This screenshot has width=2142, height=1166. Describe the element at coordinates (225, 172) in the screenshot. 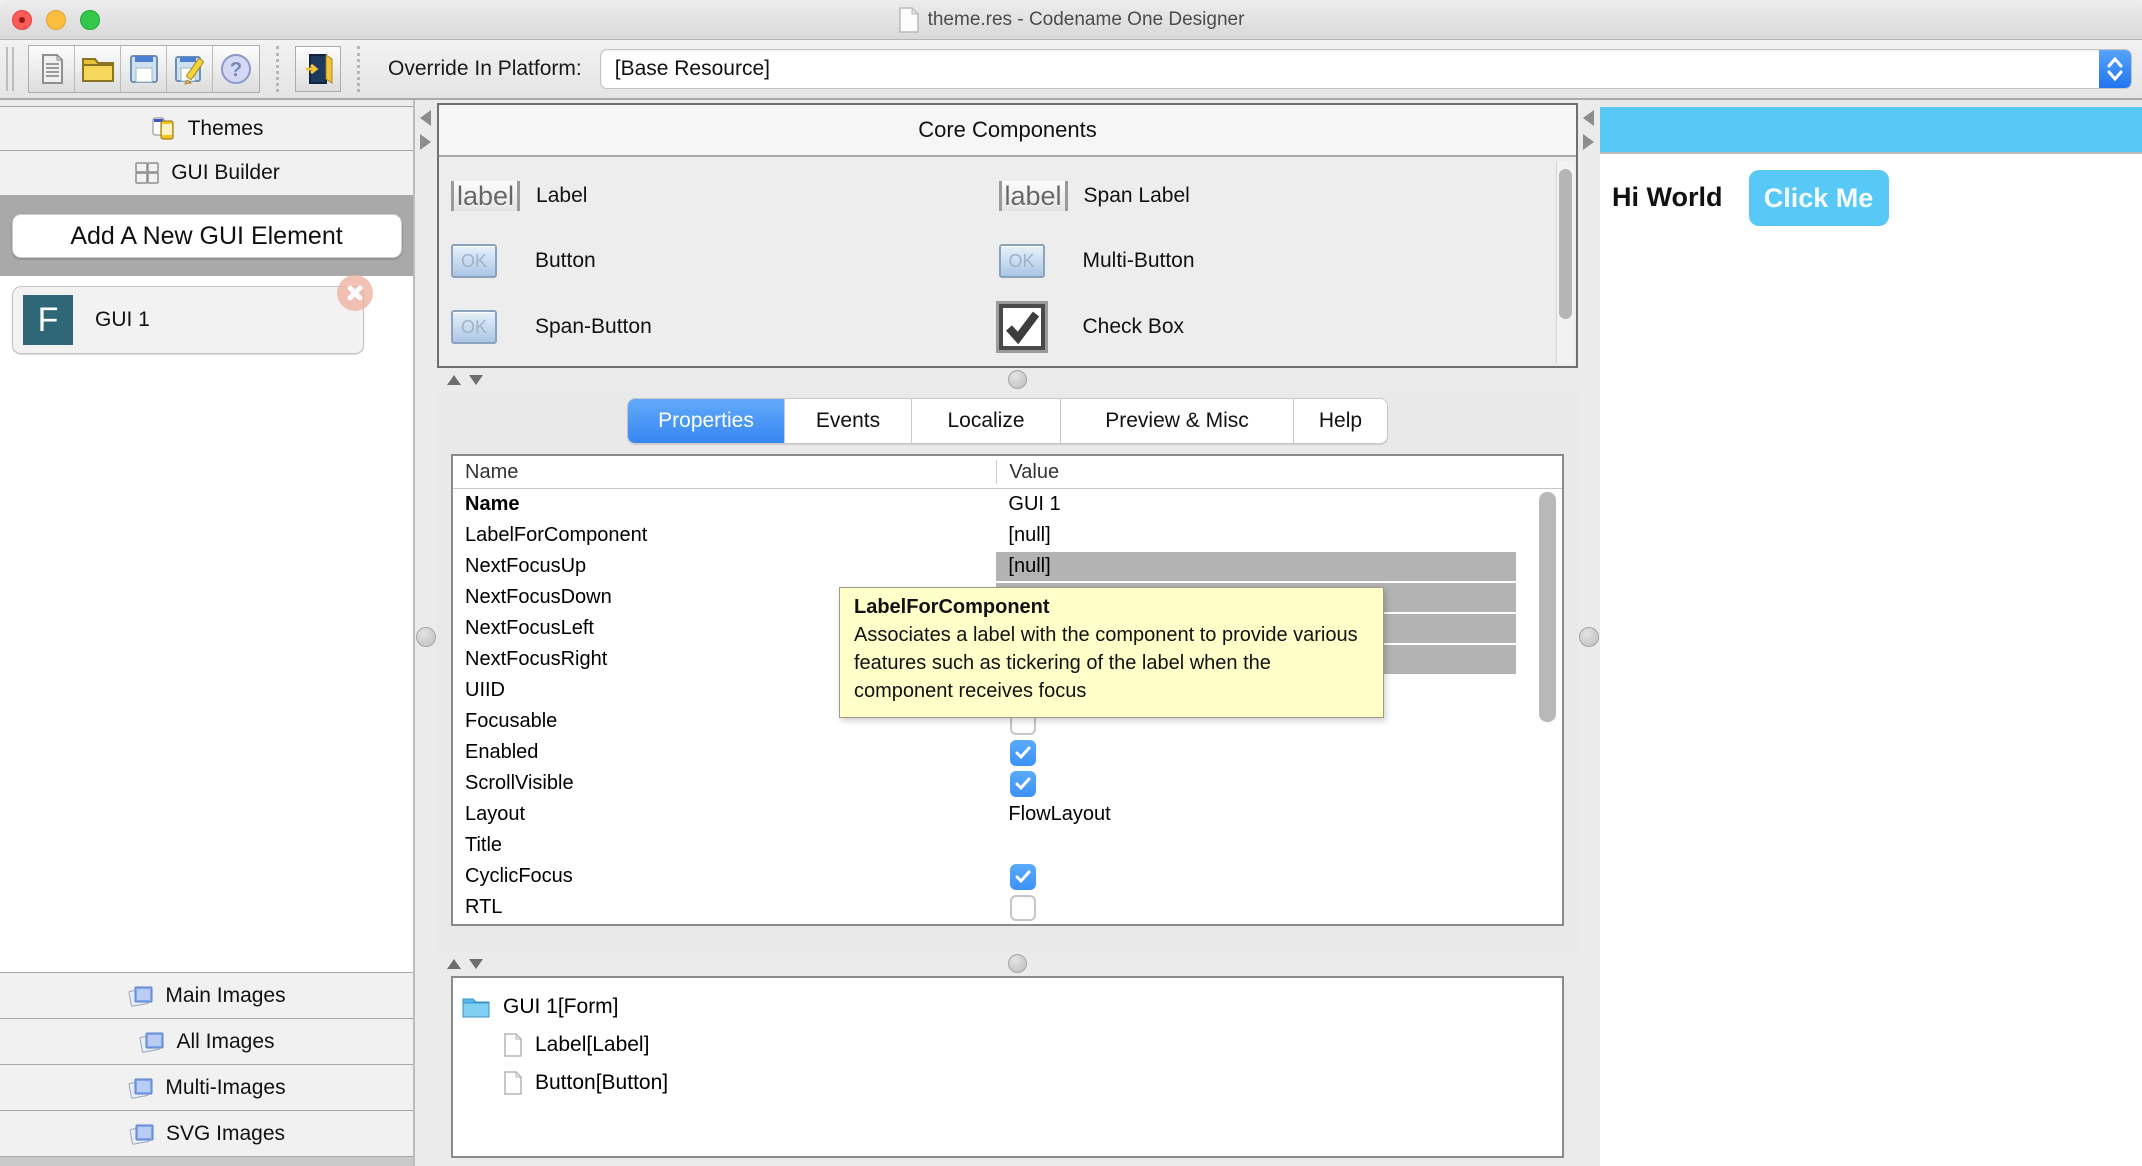

I see `sidebar-item-label: GUI Builder` at that location.